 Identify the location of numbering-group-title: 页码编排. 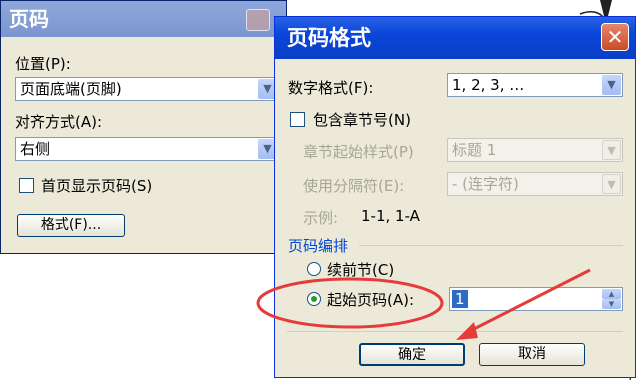
(318, 246).